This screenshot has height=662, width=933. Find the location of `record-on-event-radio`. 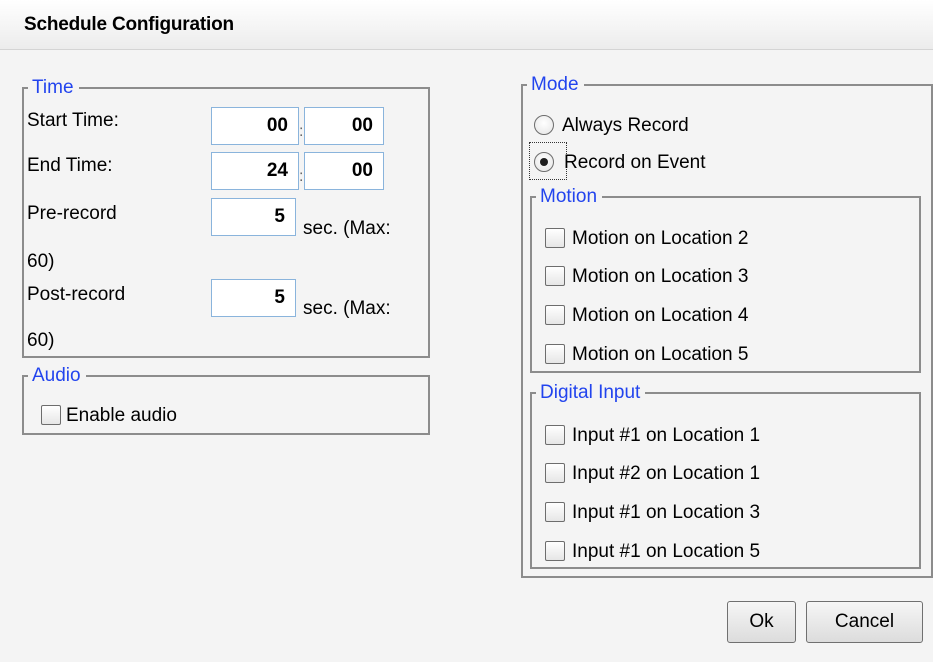

record-on-event-radio is located at coordinates (544, 162).